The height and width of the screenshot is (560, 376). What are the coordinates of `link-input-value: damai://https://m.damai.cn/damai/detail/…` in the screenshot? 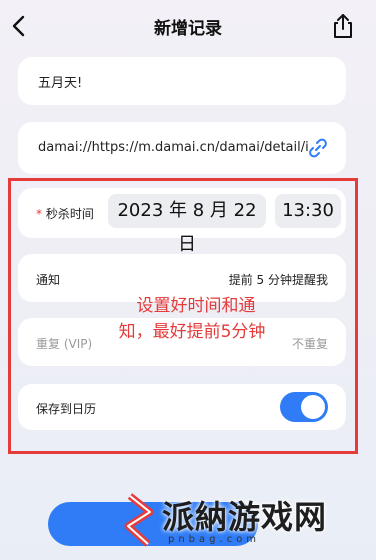 It's located at (173, 147).